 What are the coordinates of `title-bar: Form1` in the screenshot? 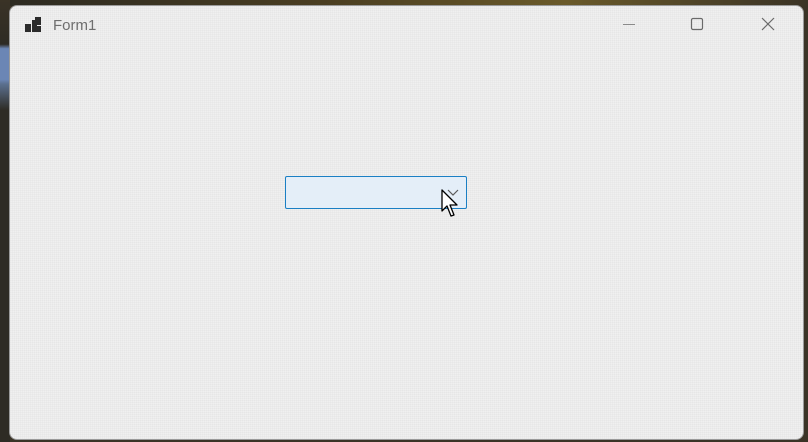 It's located at (406, 26).